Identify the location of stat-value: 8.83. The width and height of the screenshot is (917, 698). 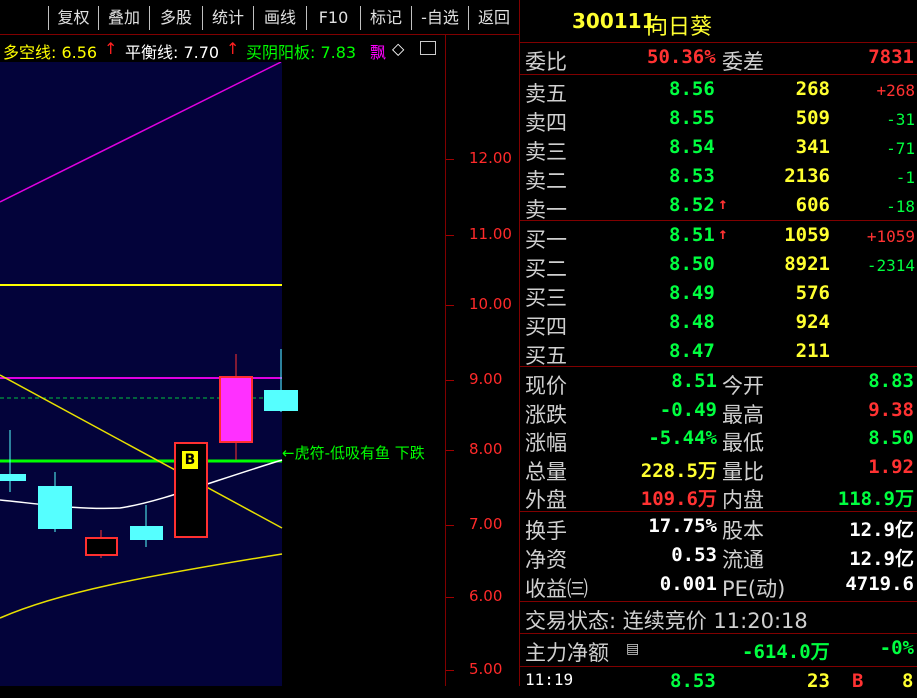
(891, 381).